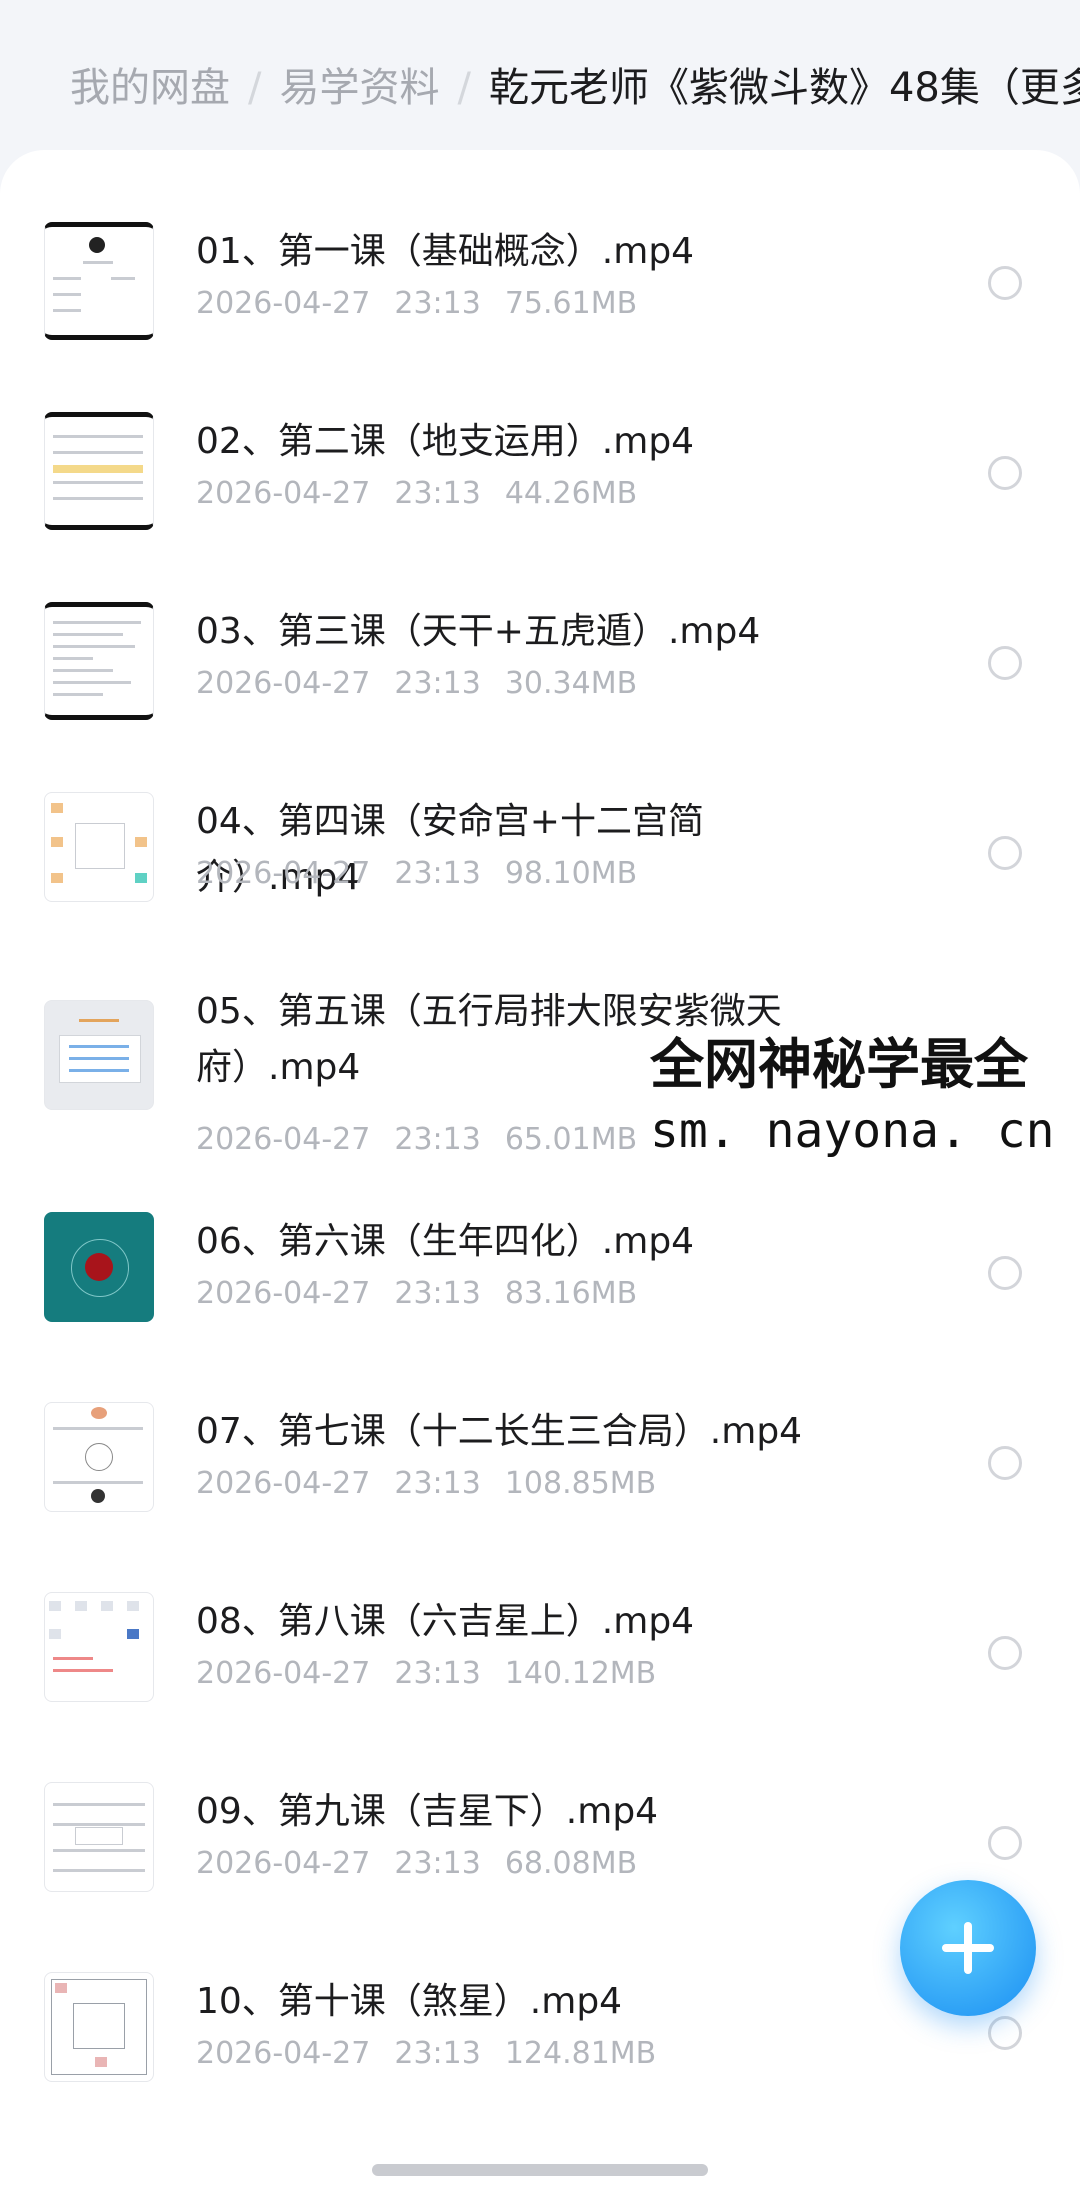 The image size is (1080, 2208). What do you see at coordinates (99, 1267) in the screenshot?
I see `teal-circle-slide-icon` at bounding box center [99, 1267].